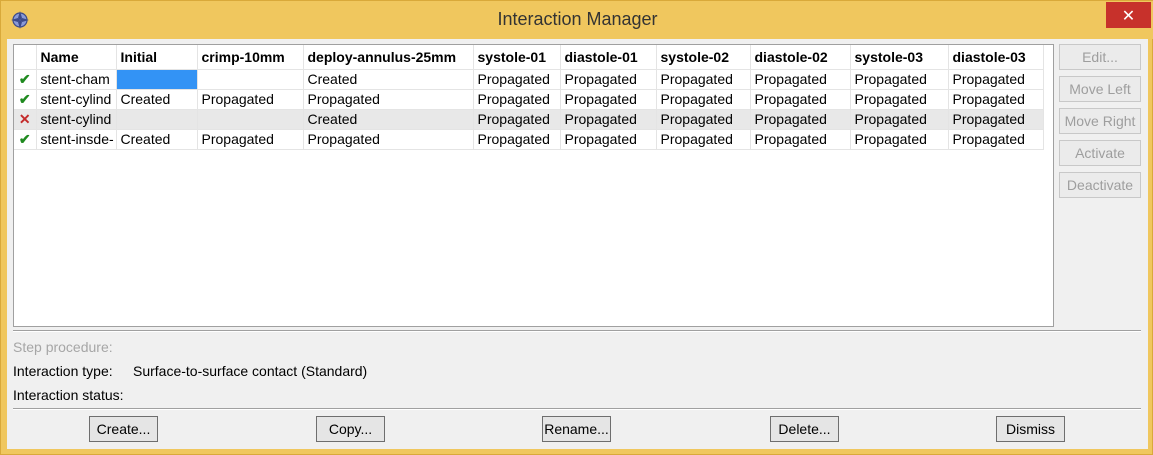 Image resolution: width=1153 pixels, height=455 pixels. What do you see at coordinates (800, 57) in the screenshot?
I see `column-header-diastole-02: diastole-02` at bounding box center [800, 57].